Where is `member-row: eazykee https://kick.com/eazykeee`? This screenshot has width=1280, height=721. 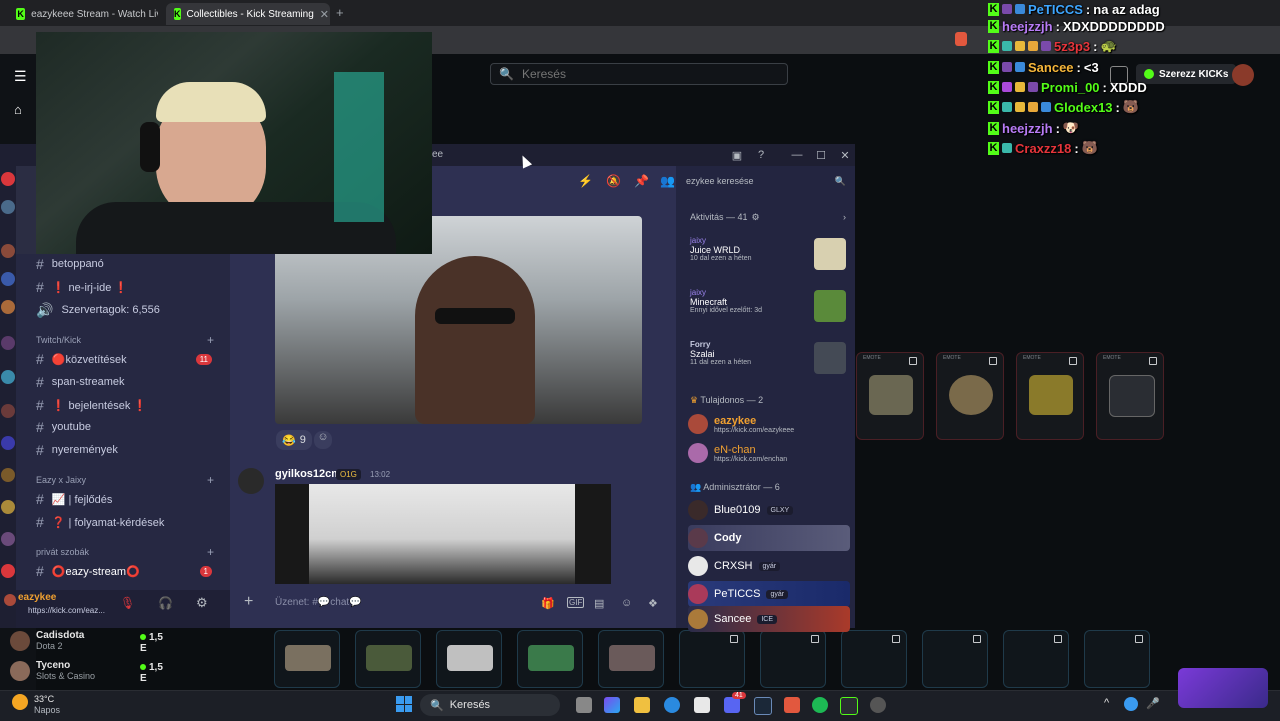
member-row: eazykee https://kick.com/eazykeee is located at coordinates (769, 424).